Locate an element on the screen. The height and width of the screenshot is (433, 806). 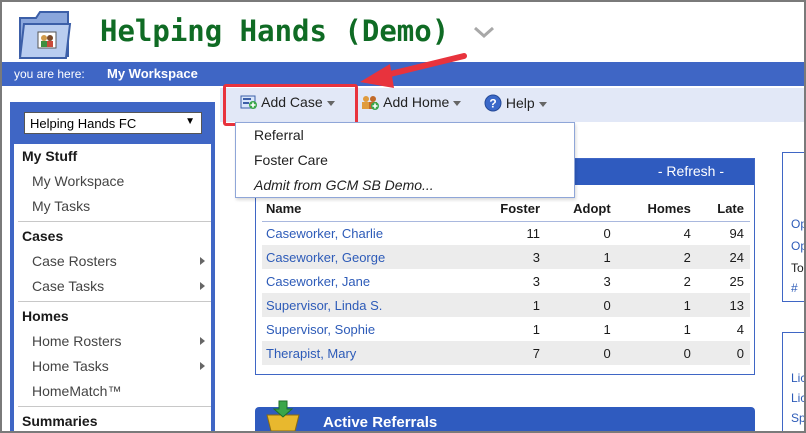
table-cell: 7 is located at coordinates (509, 353).